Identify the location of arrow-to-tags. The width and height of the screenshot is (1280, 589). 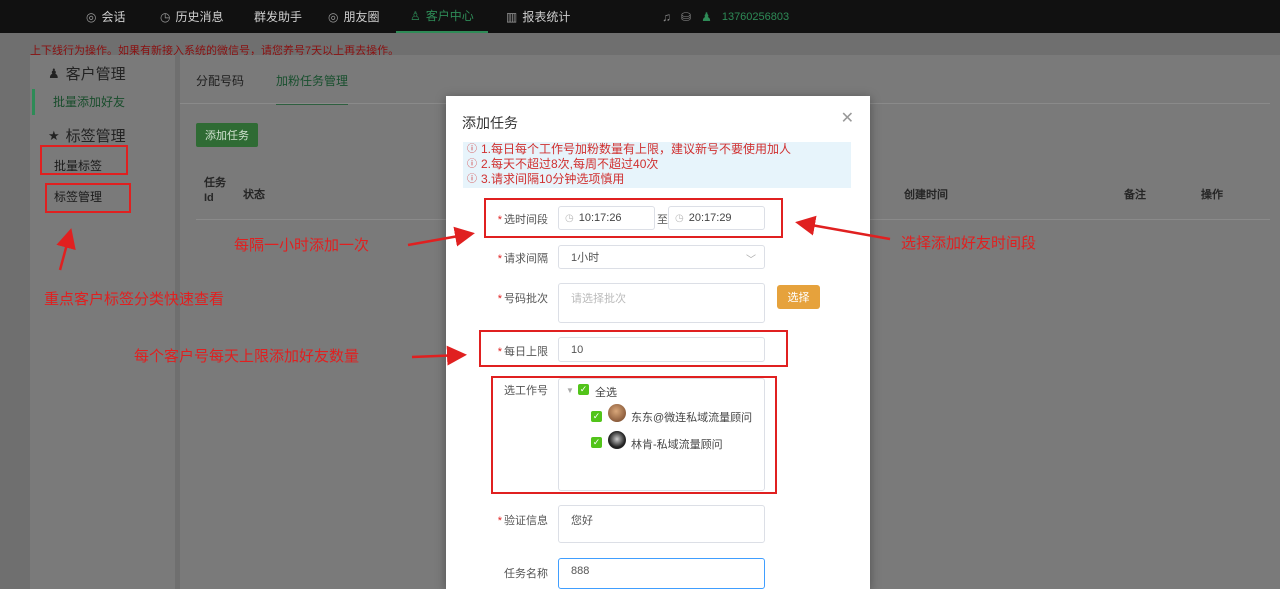
(66, 249).